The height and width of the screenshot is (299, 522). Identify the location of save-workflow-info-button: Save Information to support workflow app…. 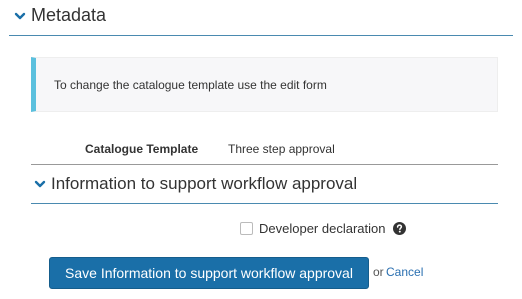
(209, 273).